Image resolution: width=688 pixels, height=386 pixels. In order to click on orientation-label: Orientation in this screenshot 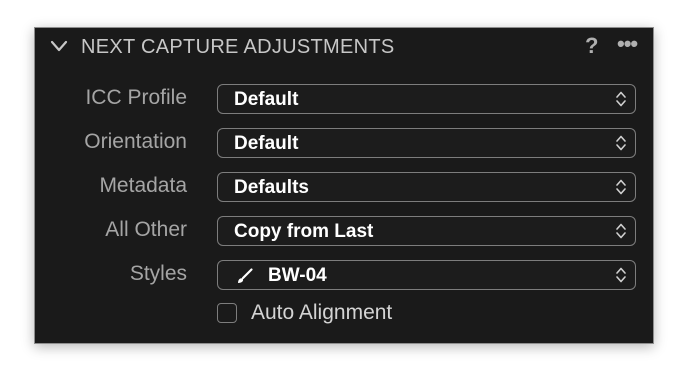, I will do `click(135, 141)`.